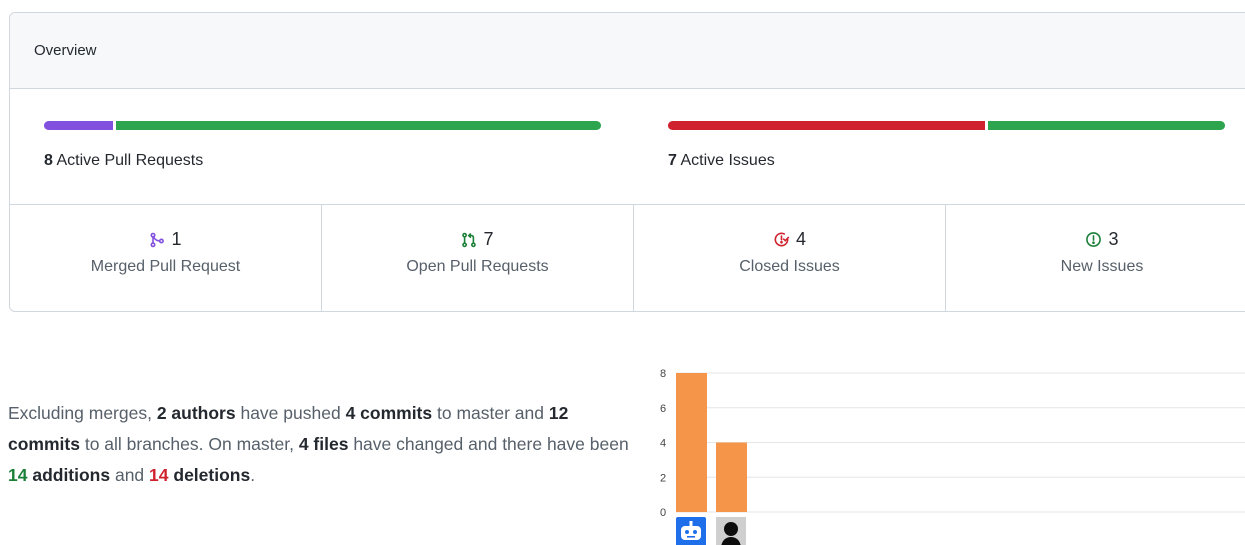 The width and height of the screenshot is (1245, 545). Describe the element at coordinates (189, 444) in the screenshot. I see `summary-text-4: to all branches. On master,` at that location.